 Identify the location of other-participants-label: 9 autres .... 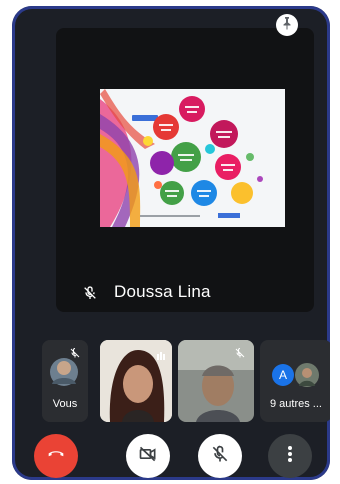
(296, 404).